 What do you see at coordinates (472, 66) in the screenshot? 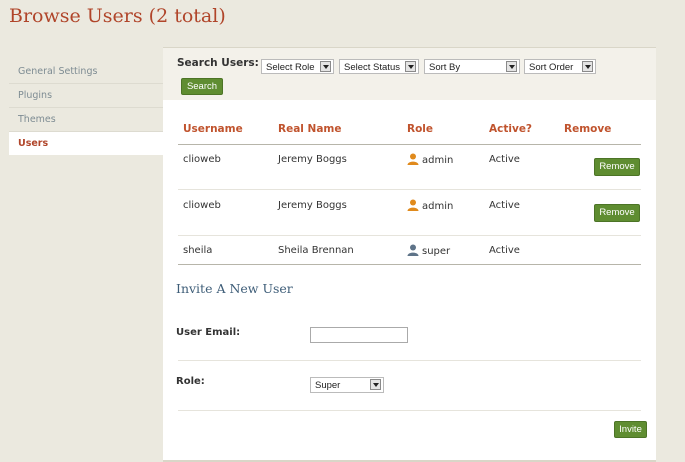
I see `sort-by-select: Sort By` at bounding box center [472, 66].